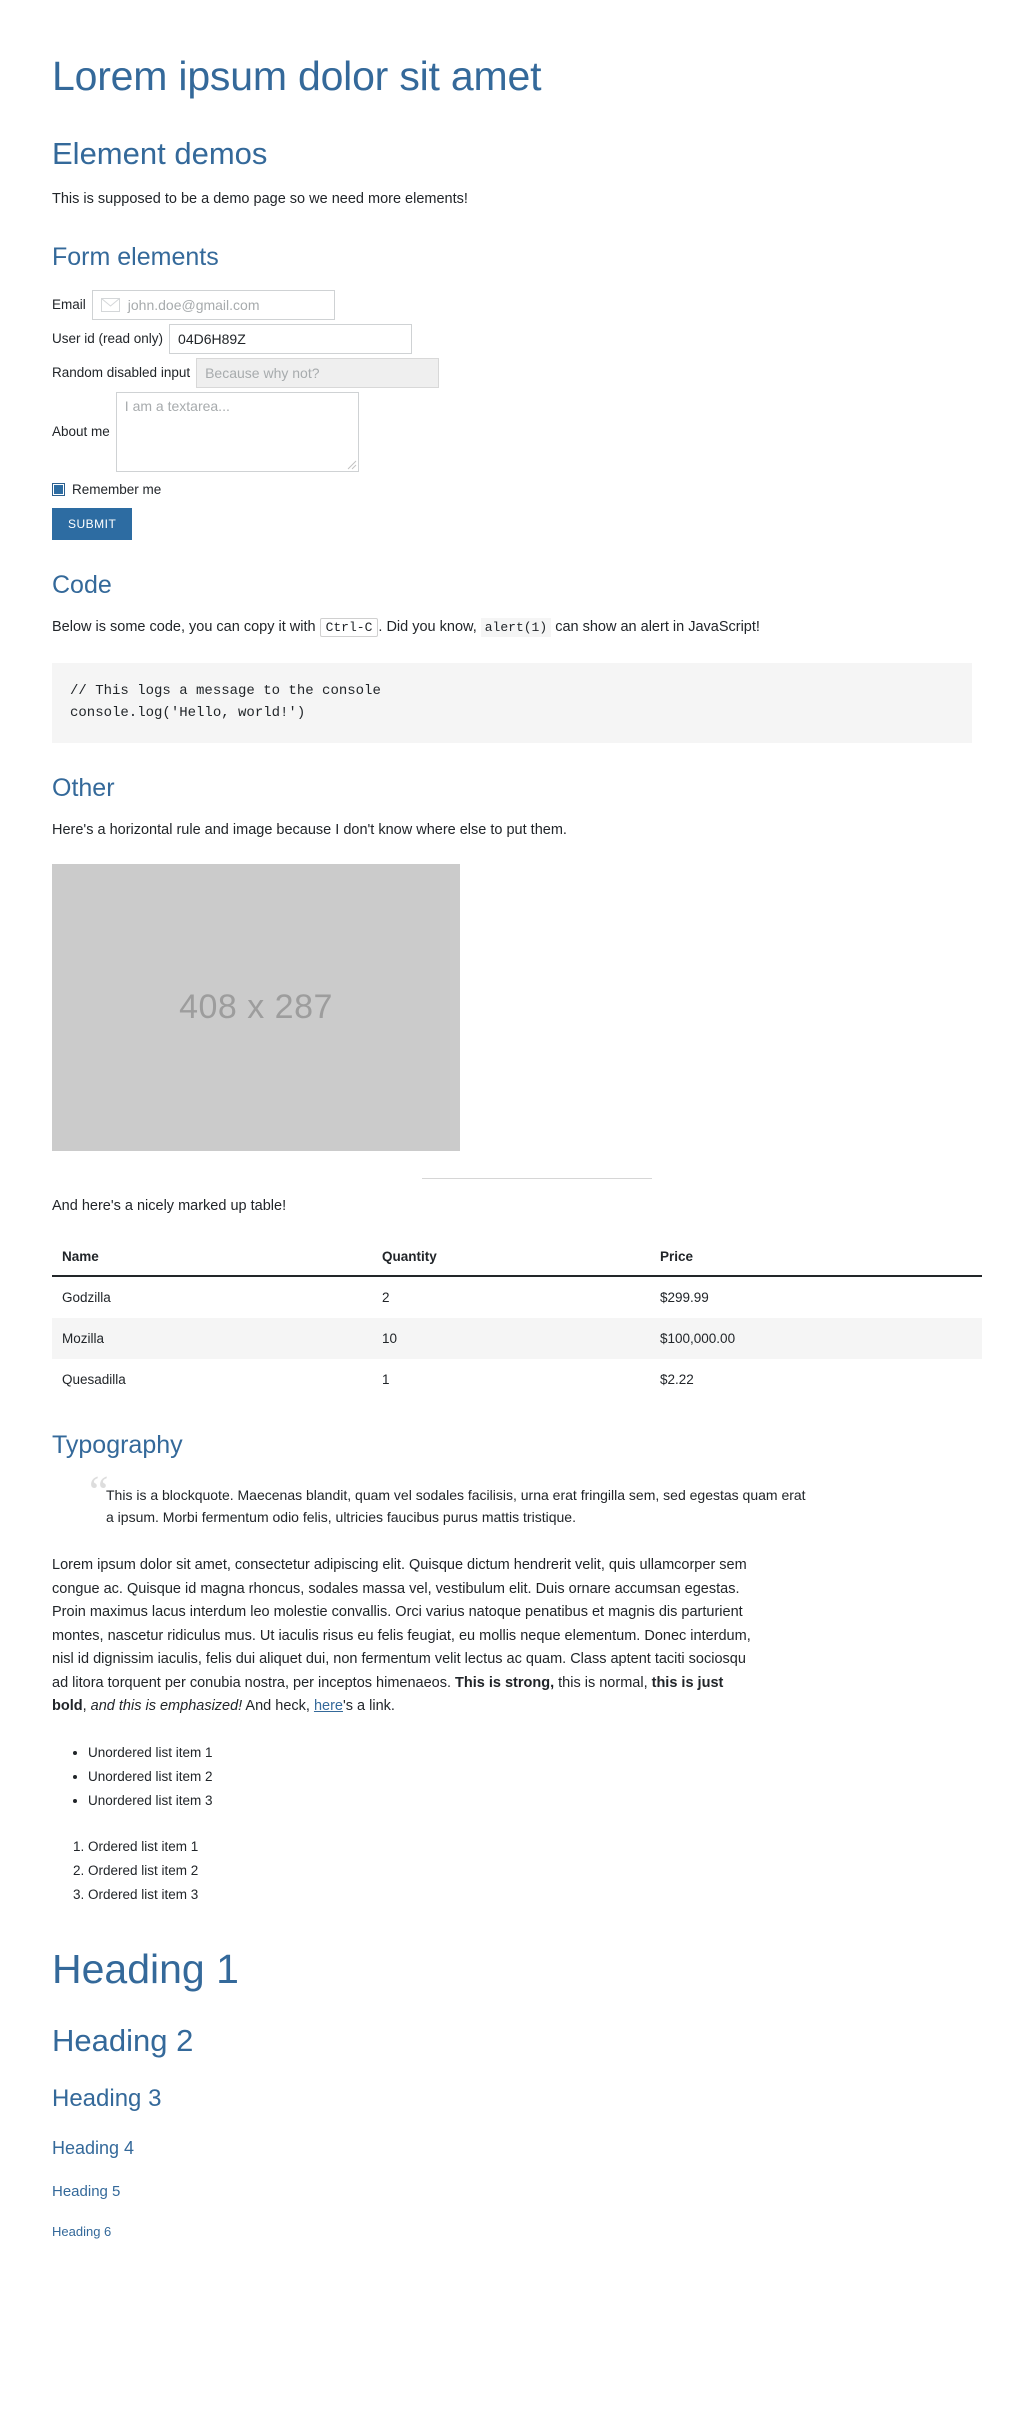 The image size is (1024, 2427). I want to click on remember-me-row: Remember me, so click(512, 489).